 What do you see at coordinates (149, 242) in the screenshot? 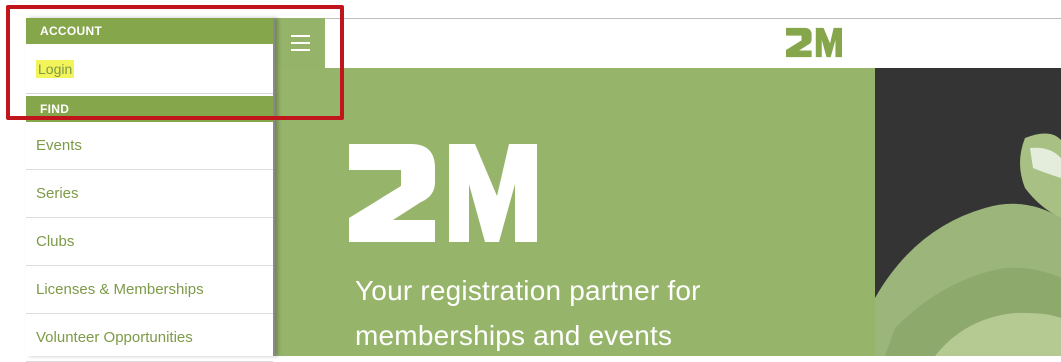
I see `sidebar-item-clubs: Clubs` at bounding box center [149, 242].